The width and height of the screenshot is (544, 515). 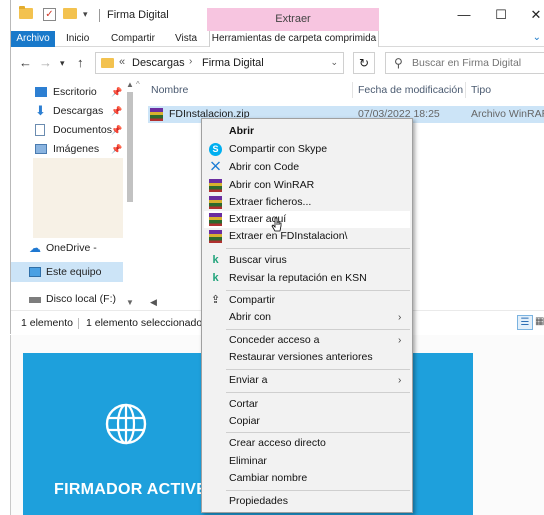 I want to click on scroll-up-icon: ▲, so click(x=130, y=84).